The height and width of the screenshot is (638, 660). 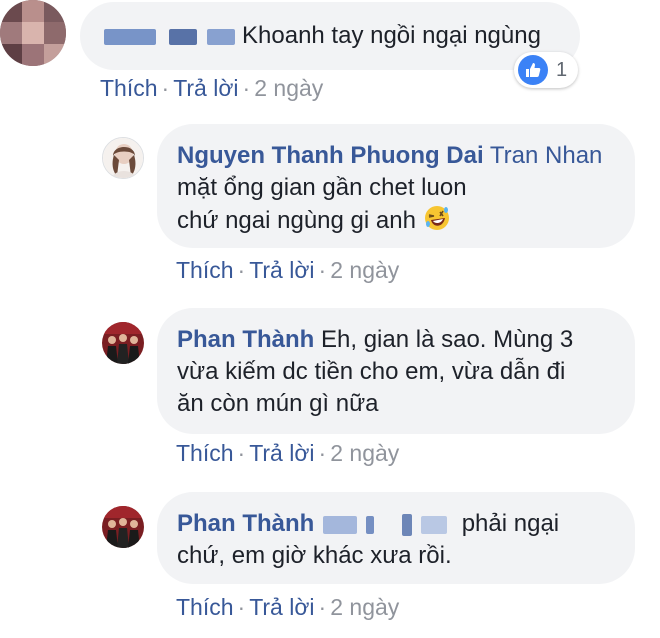 What do you see at coordinates (391, 35) in the screenshot?
I see `comment-text: Khoanh tay ngồi ngại ngùng` at bounding box center [391, 35].